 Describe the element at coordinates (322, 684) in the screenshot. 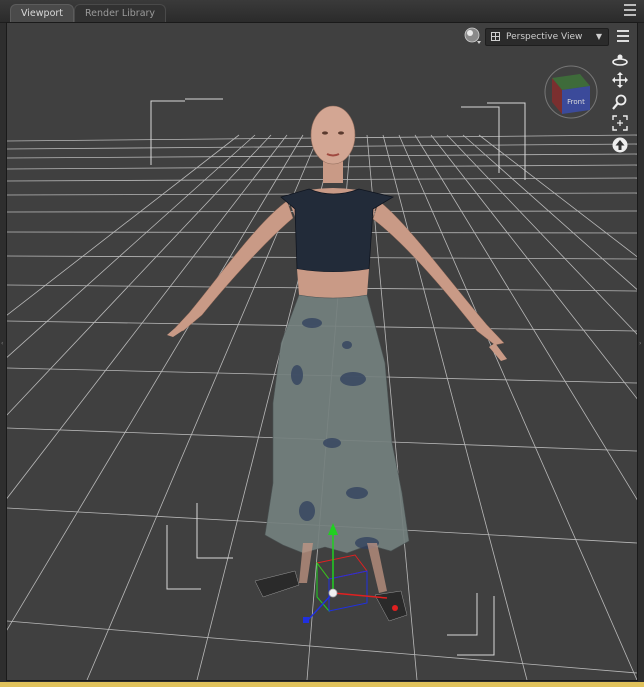

I see `status-accent-bar` at that location.